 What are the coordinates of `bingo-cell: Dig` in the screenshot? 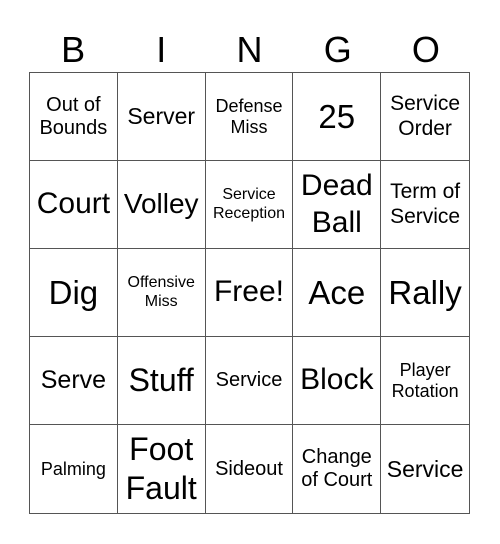 It's located at (74, 293).